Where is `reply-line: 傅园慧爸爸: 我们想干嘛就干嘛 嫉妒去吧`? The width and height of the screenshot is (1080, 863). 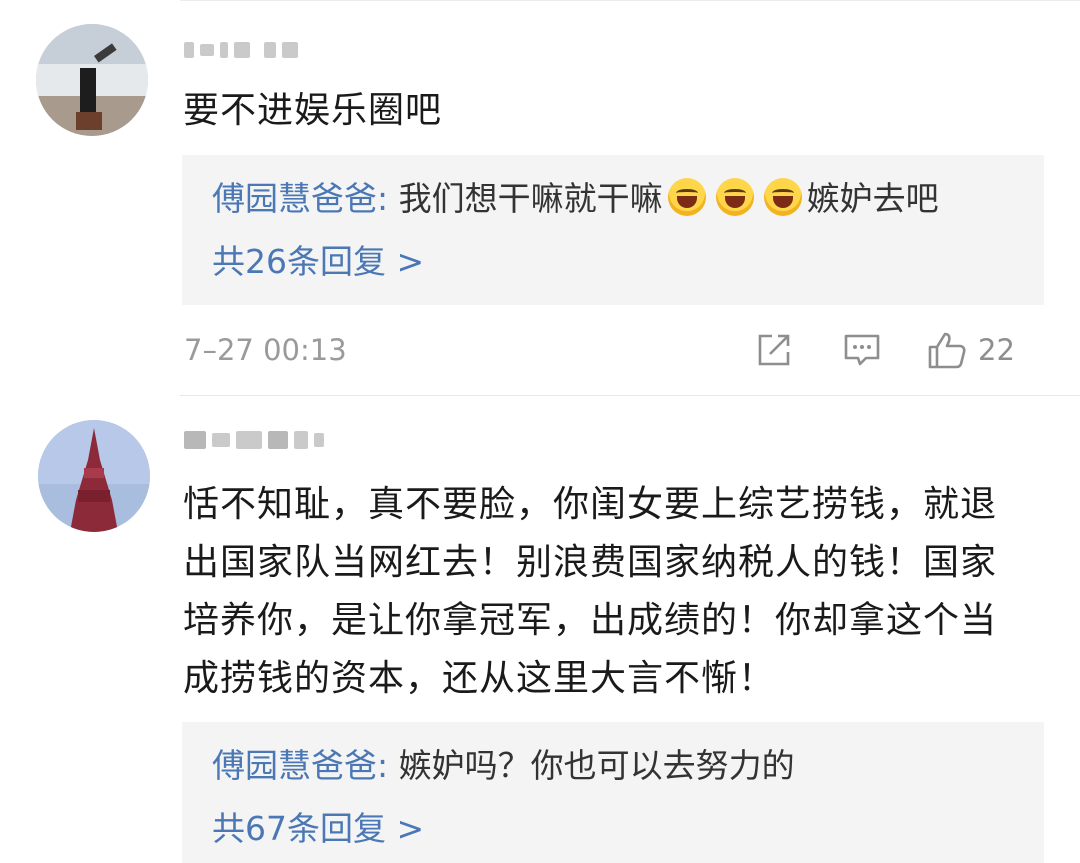
reply-line: 傅园慧爸爸: 我们想干嘛就干嘛 嫉妒去吧 is located at coordinates (575, 199).